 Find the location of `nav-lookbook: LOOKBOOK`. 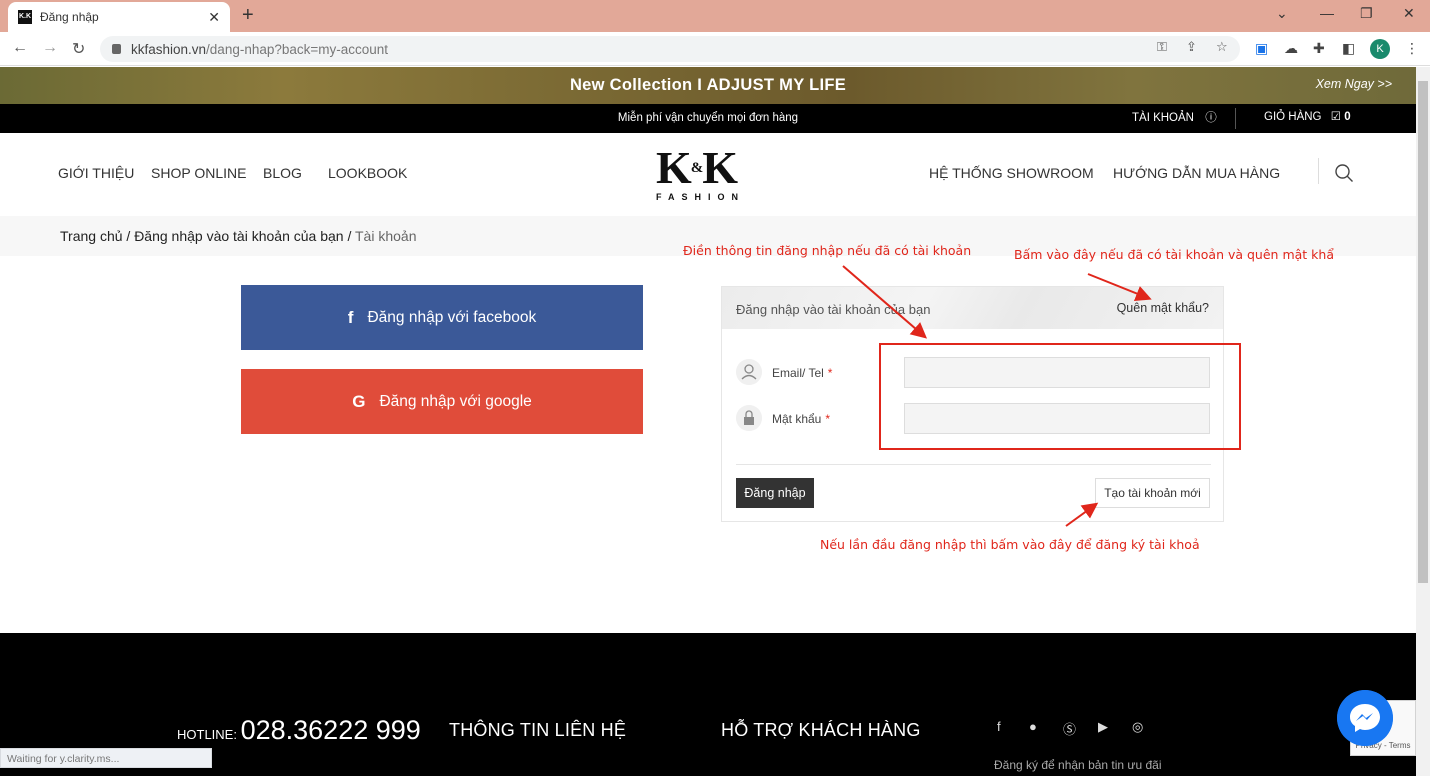

nav-lookbook: LOOKBOOK is located at coordinates (367, 173).